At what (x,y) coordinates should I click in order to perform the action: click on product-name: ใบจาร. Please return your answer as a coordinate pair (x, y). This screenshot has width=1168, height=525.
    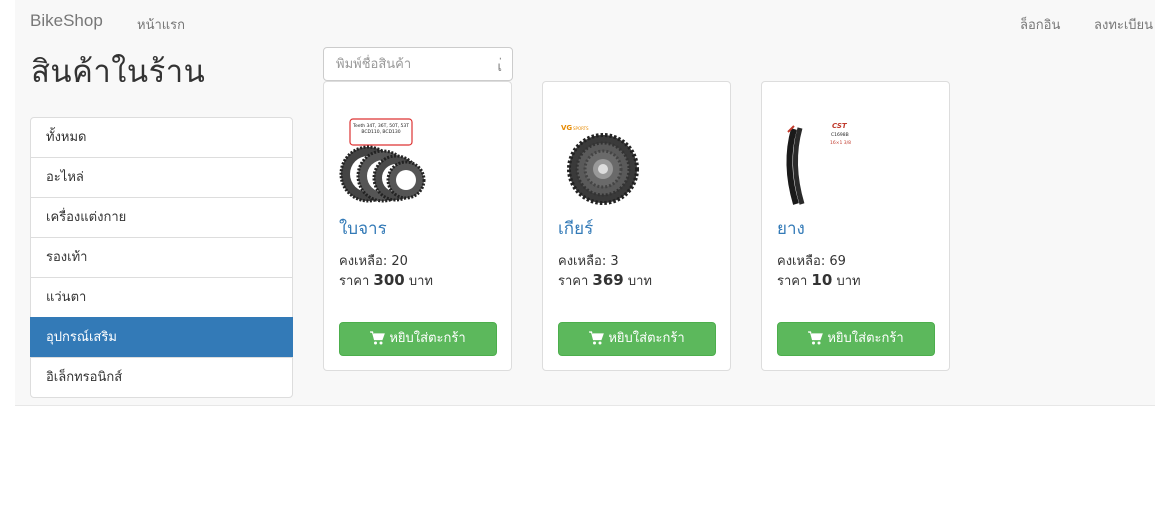
    Looking at the image, I should click on (363, 228).